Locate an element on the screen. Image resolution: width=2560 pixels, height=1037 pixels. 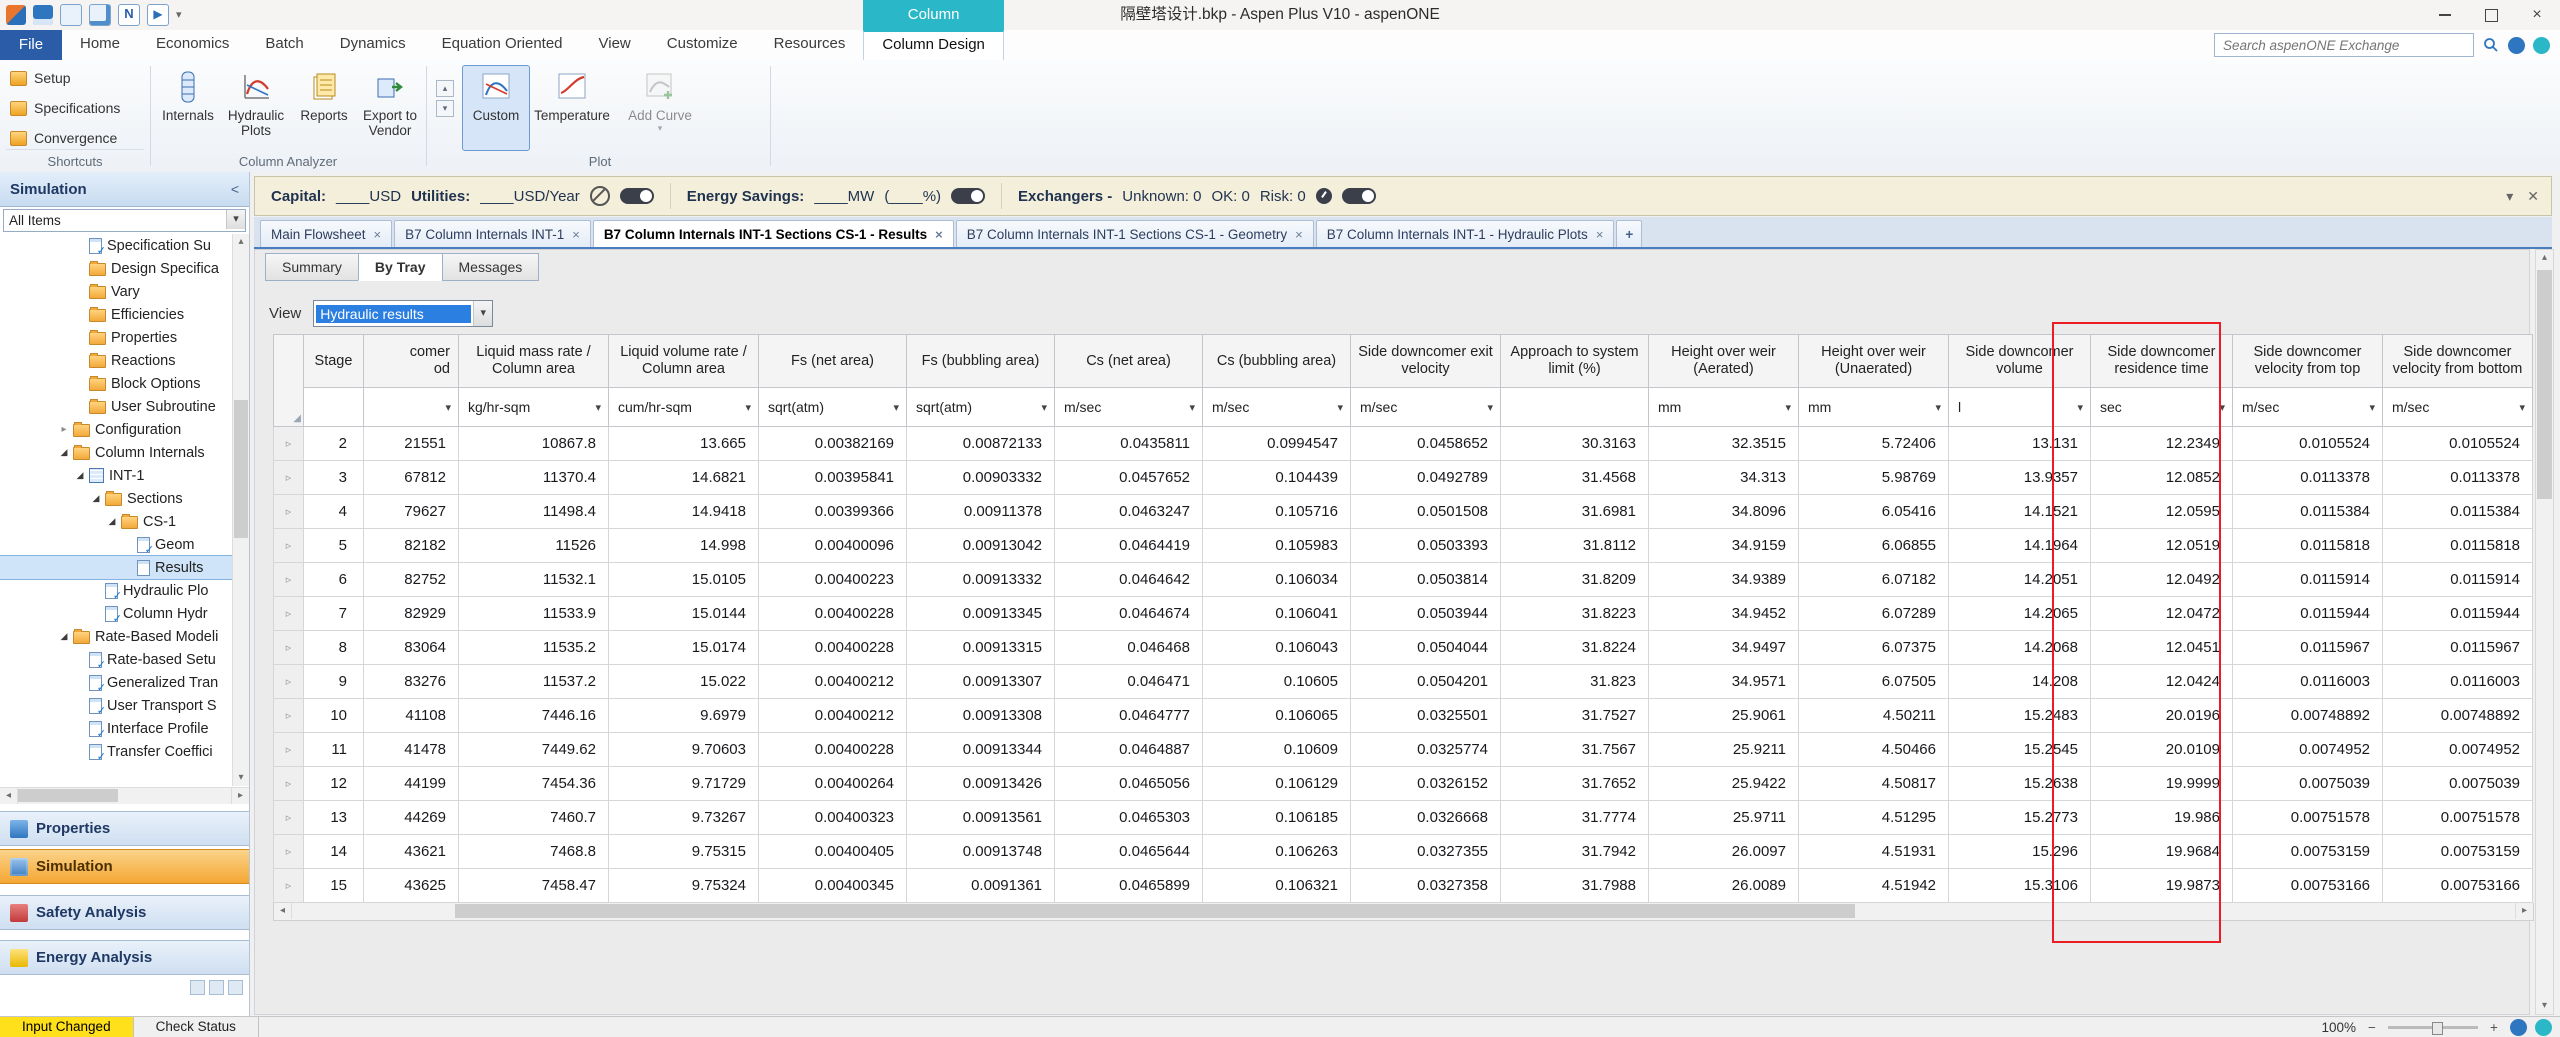
value-cell: 0.0465899 is located at coordinates (1128, 885).